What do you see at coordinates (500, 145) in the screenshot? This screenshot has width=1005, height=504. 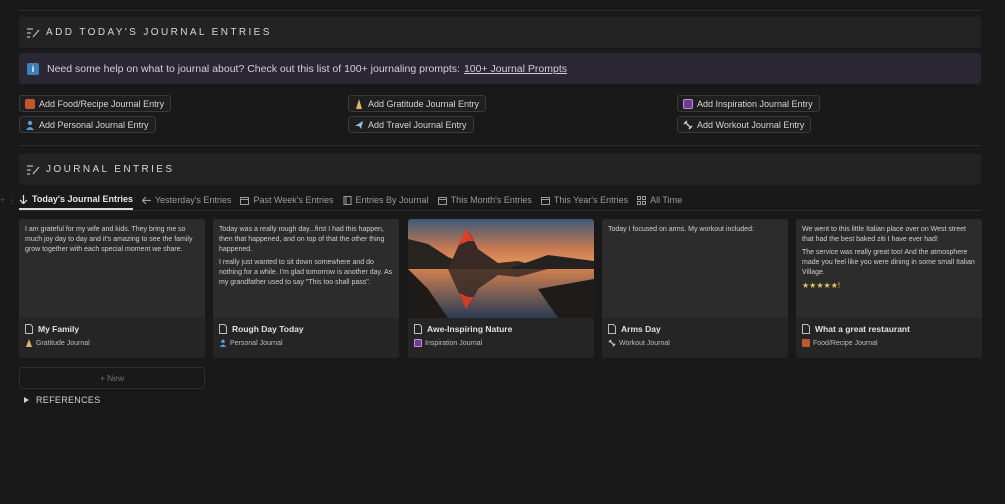 I see `section-divider` at bounding box center [500, 145].